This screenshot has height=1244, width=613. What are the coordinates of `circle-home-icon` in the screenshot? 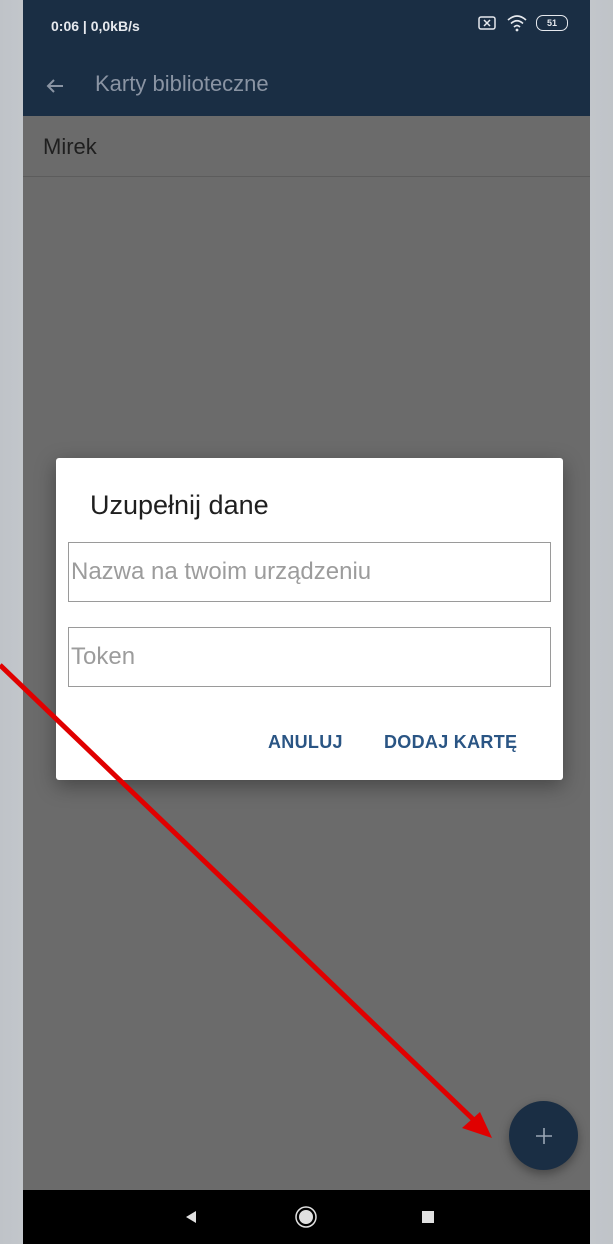 It's located at (306, 1217).